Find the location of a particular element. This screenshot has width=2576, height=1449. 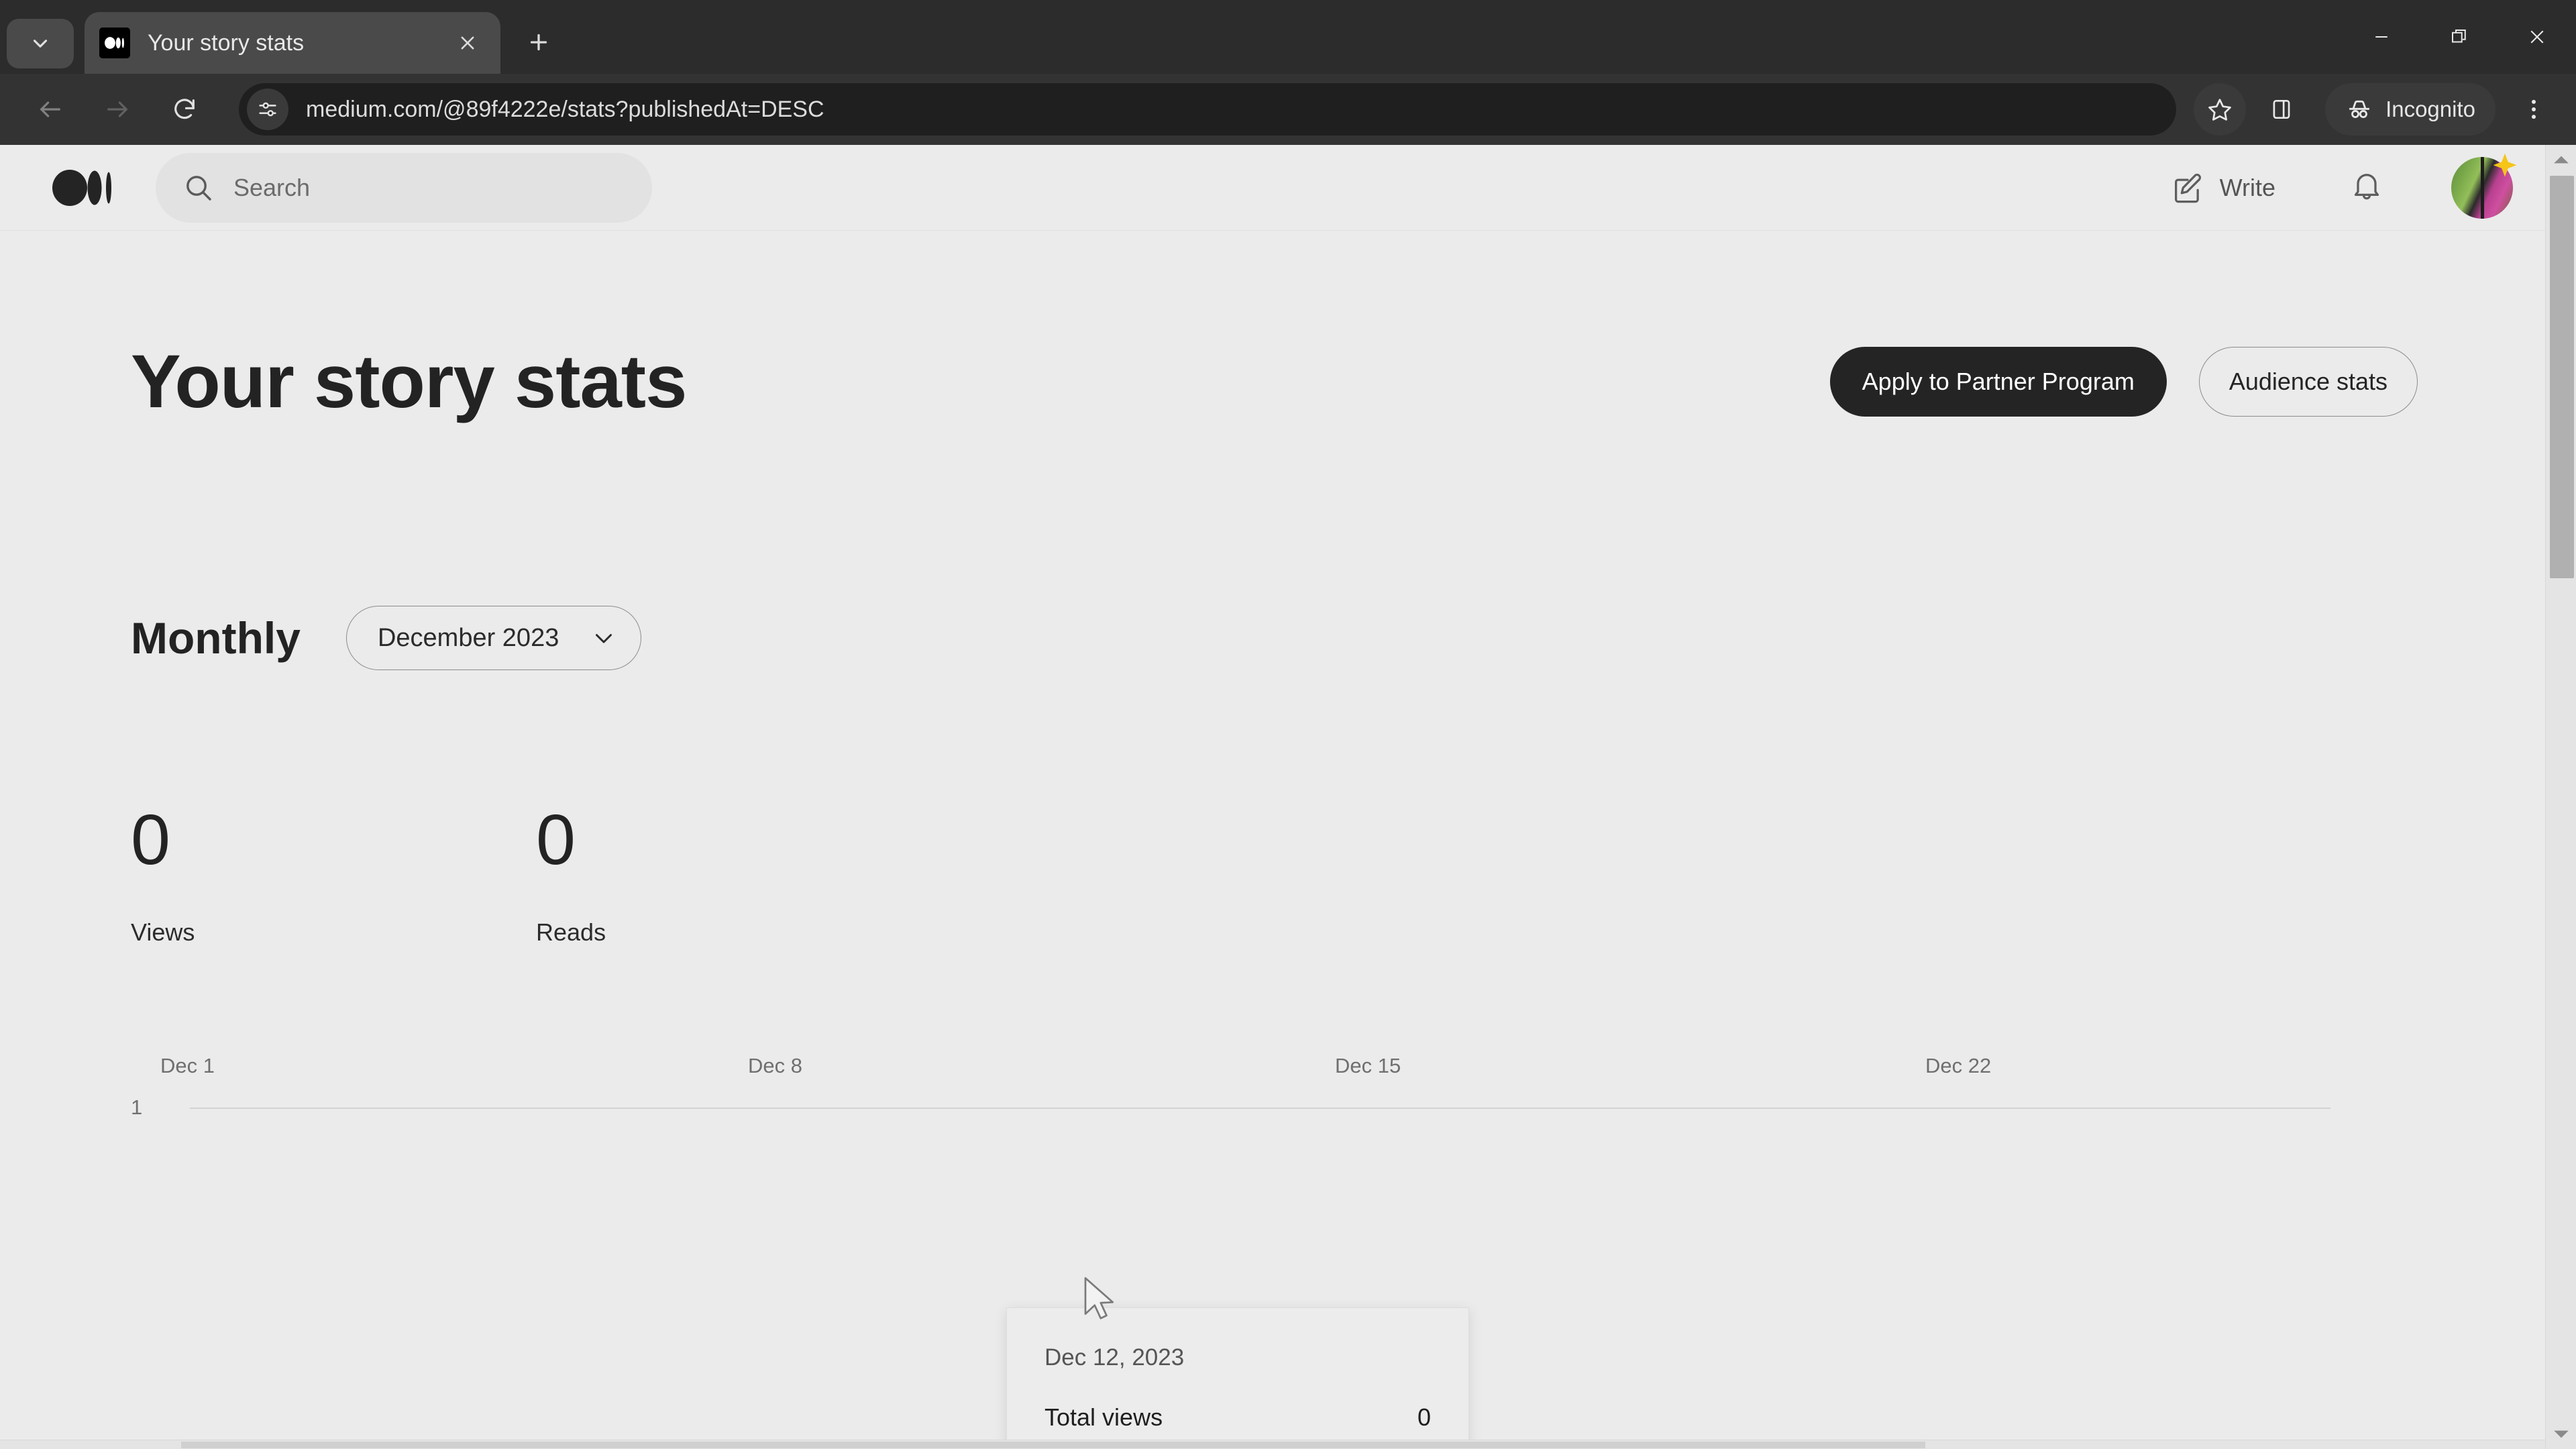

incognito-indicator: Incognito is located at coordinates (2410, 109).